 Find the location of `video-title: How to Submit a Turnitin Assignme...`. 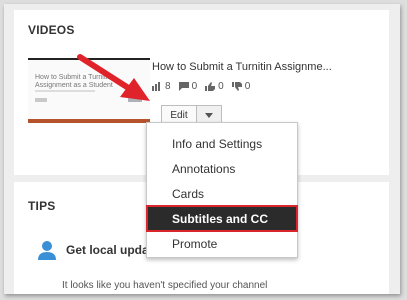

video-title: How to Submit a Turnitin Assignme... is located at coordinates (242, 67).